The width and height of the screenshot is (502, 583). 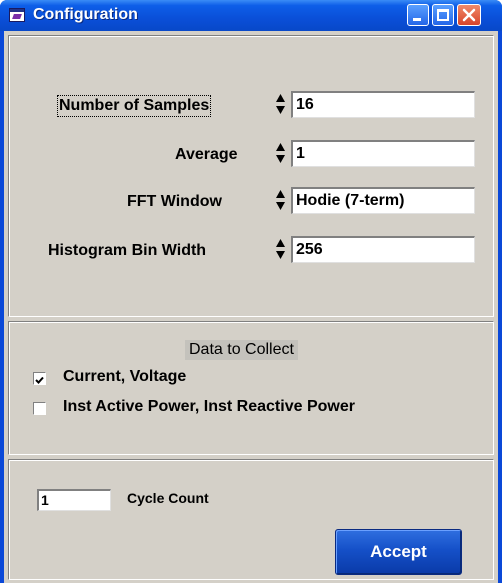 What do you see at coordinates (383, 249) in the screenshot?
I see `histogram-bin-width-input: 256` at bounding box center [383, 249].